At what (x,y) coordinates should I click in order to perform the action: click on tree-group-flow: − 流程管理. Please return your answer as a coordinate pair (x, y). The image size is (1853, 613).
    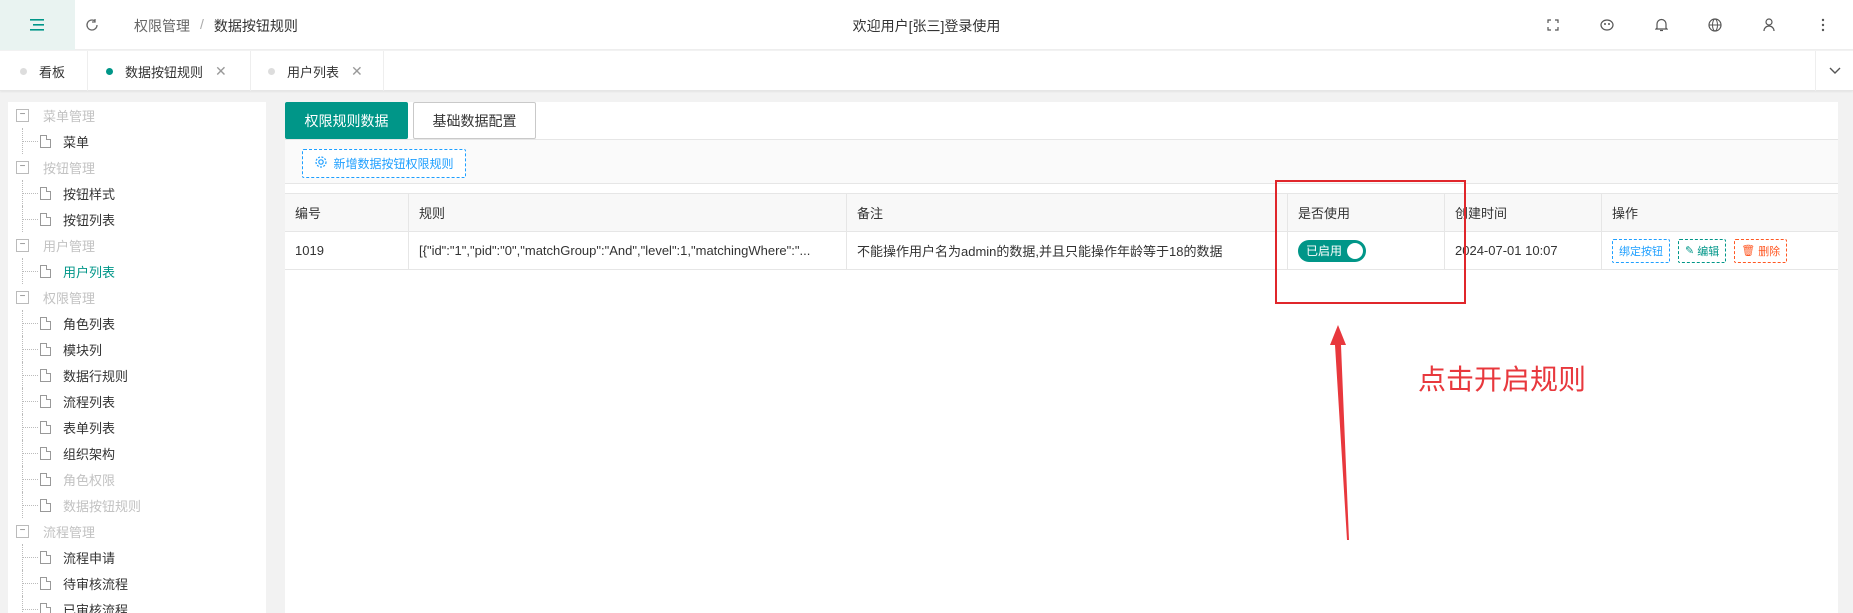
    Looking at the image, I should click on (137, 531).